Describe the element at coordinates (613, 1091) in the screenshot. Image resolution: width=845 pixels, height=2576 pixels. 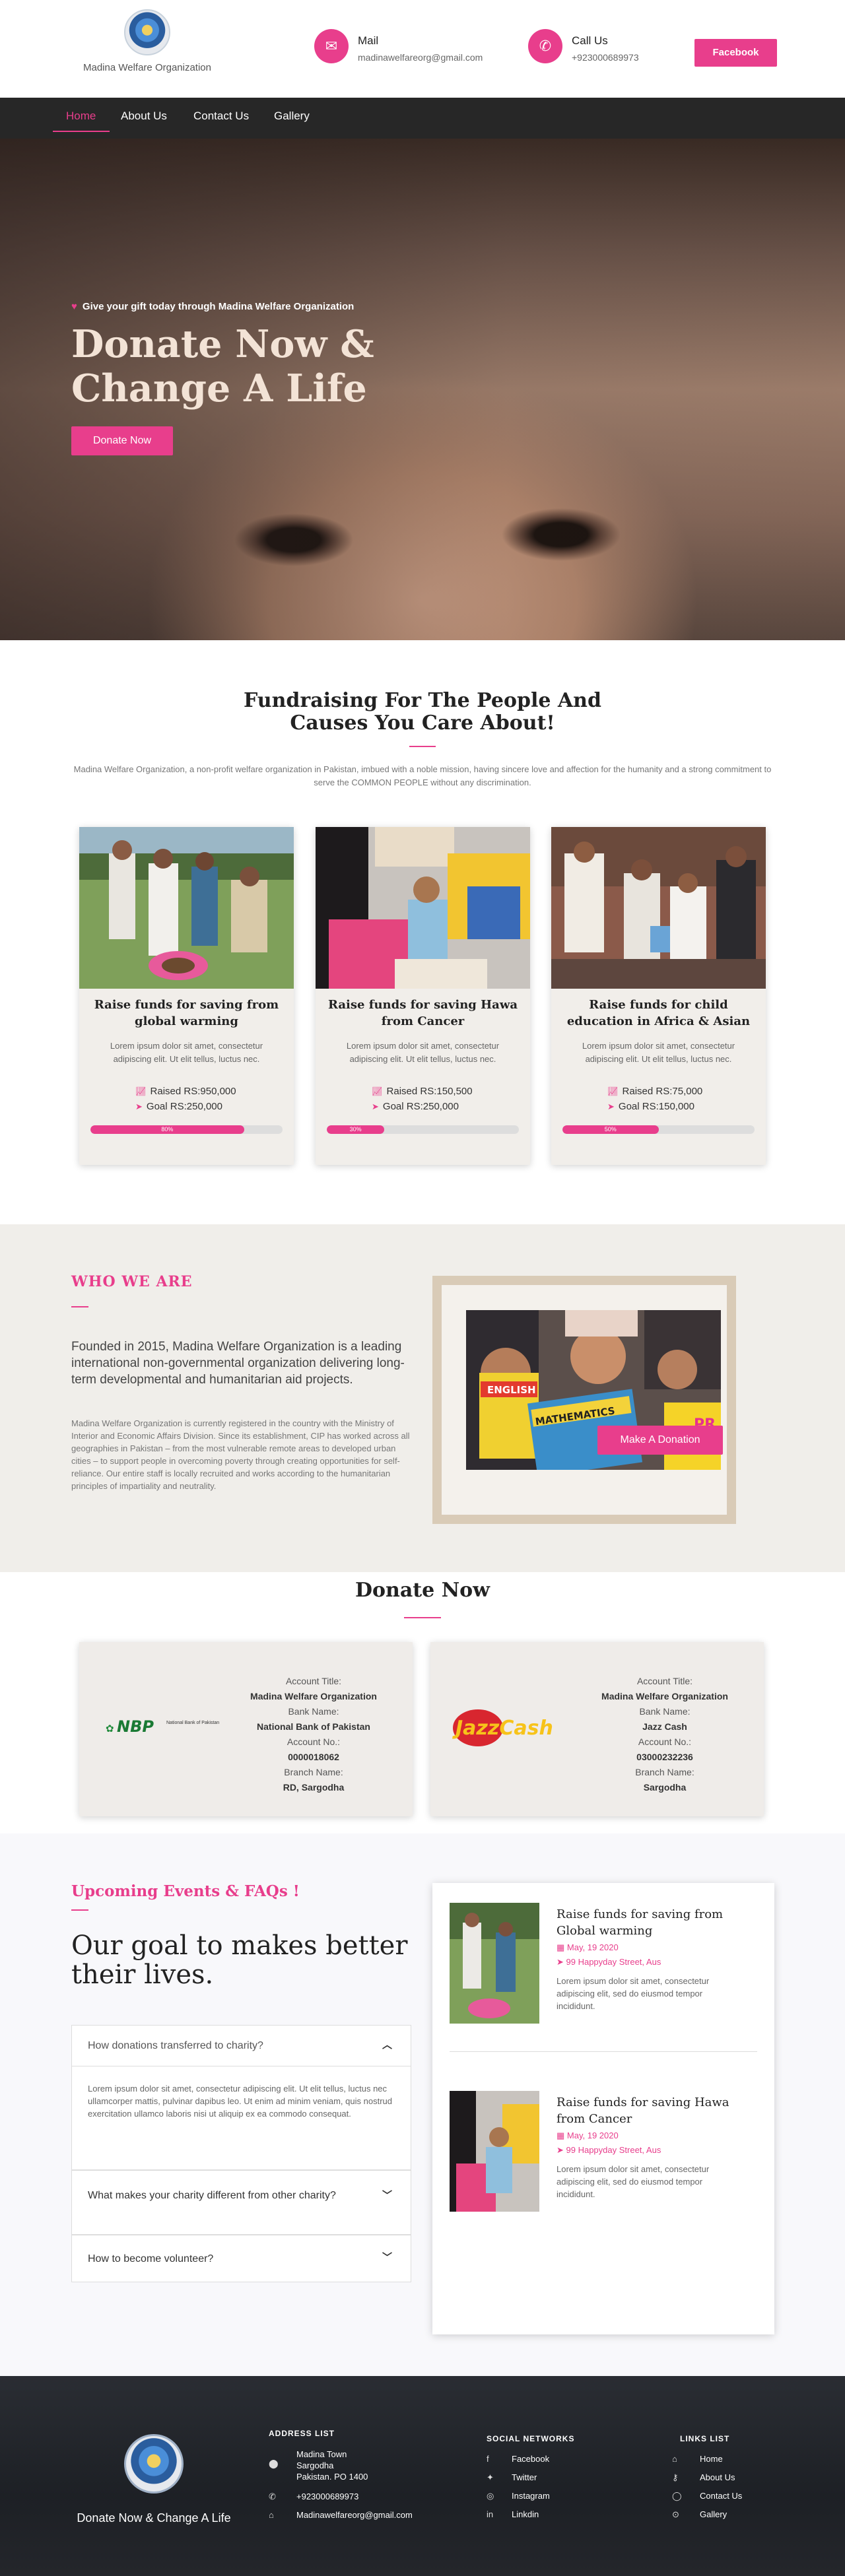
I see `chart-icon: 📈︎` at that location.